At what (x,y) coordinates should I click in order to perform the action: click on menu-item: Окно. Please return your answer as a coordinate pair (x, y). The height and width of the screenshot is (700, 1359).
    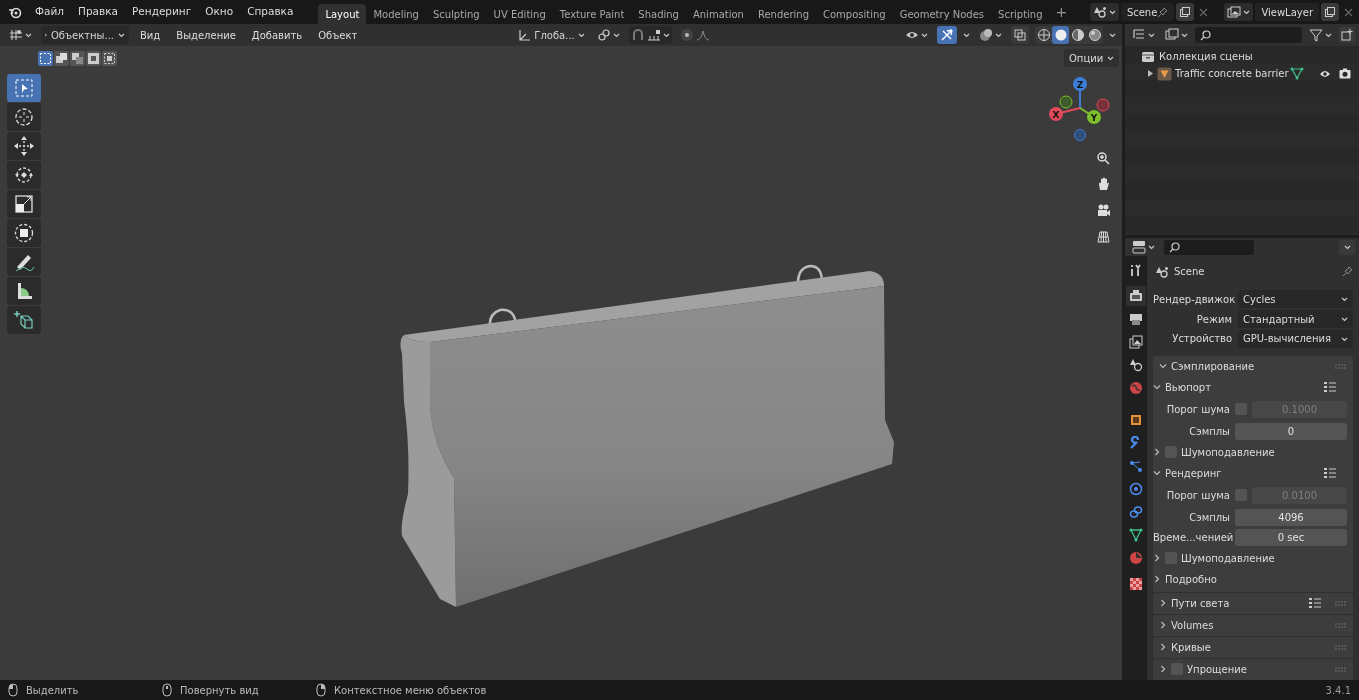
    Looking at the image, I should click on (219, 12).